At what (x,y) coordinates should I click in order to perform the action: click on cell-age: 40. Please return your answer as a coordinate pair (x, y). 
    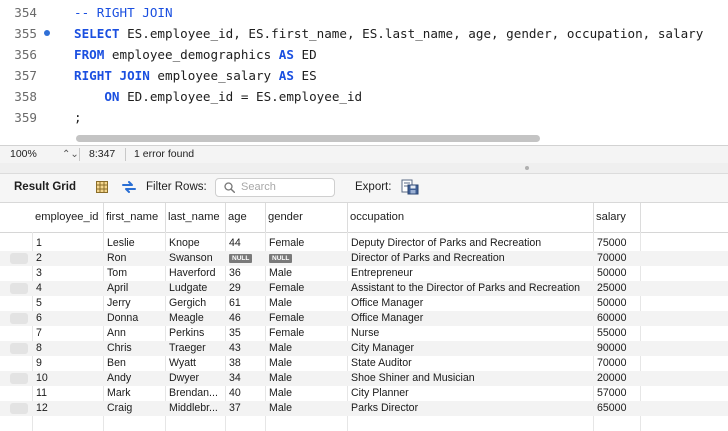
    Looking at the image, I should click on (247, 393).